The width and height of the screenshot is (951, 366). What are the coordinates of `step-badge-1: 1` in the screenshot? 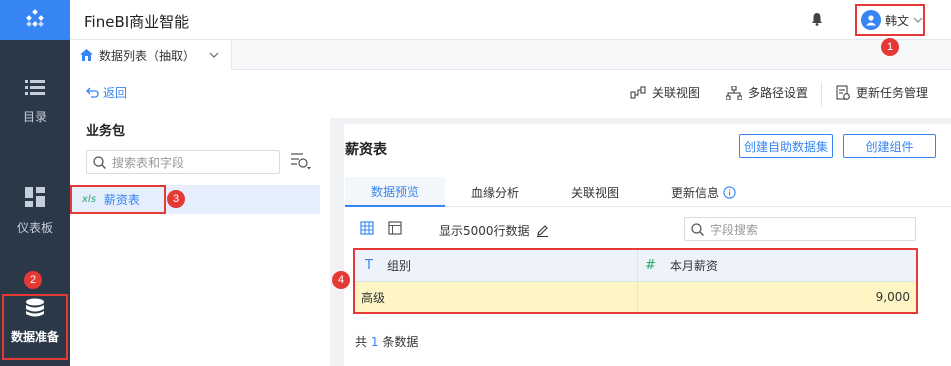 It's located at (890, 47).